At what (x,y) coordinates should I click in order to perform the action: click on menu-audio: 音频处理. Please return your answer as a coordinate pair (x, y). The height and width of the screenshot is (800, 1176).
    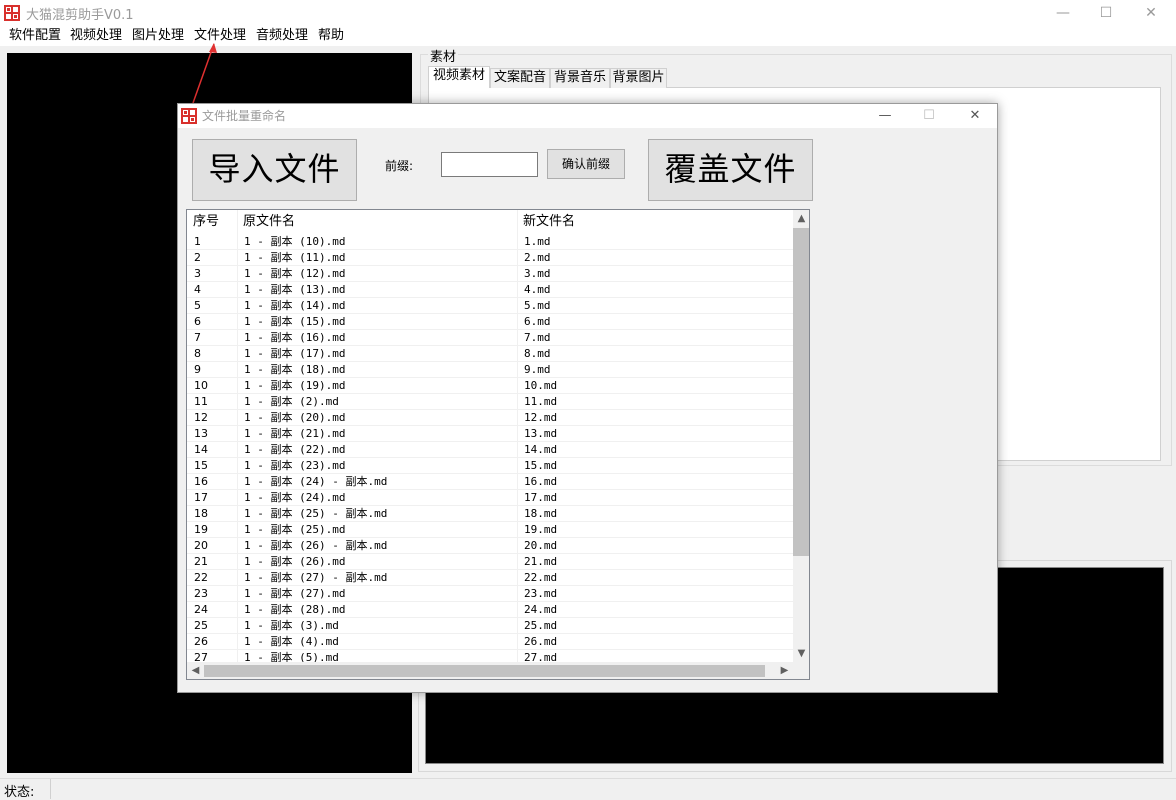
    Looking at the image, I should click on (282, 36).